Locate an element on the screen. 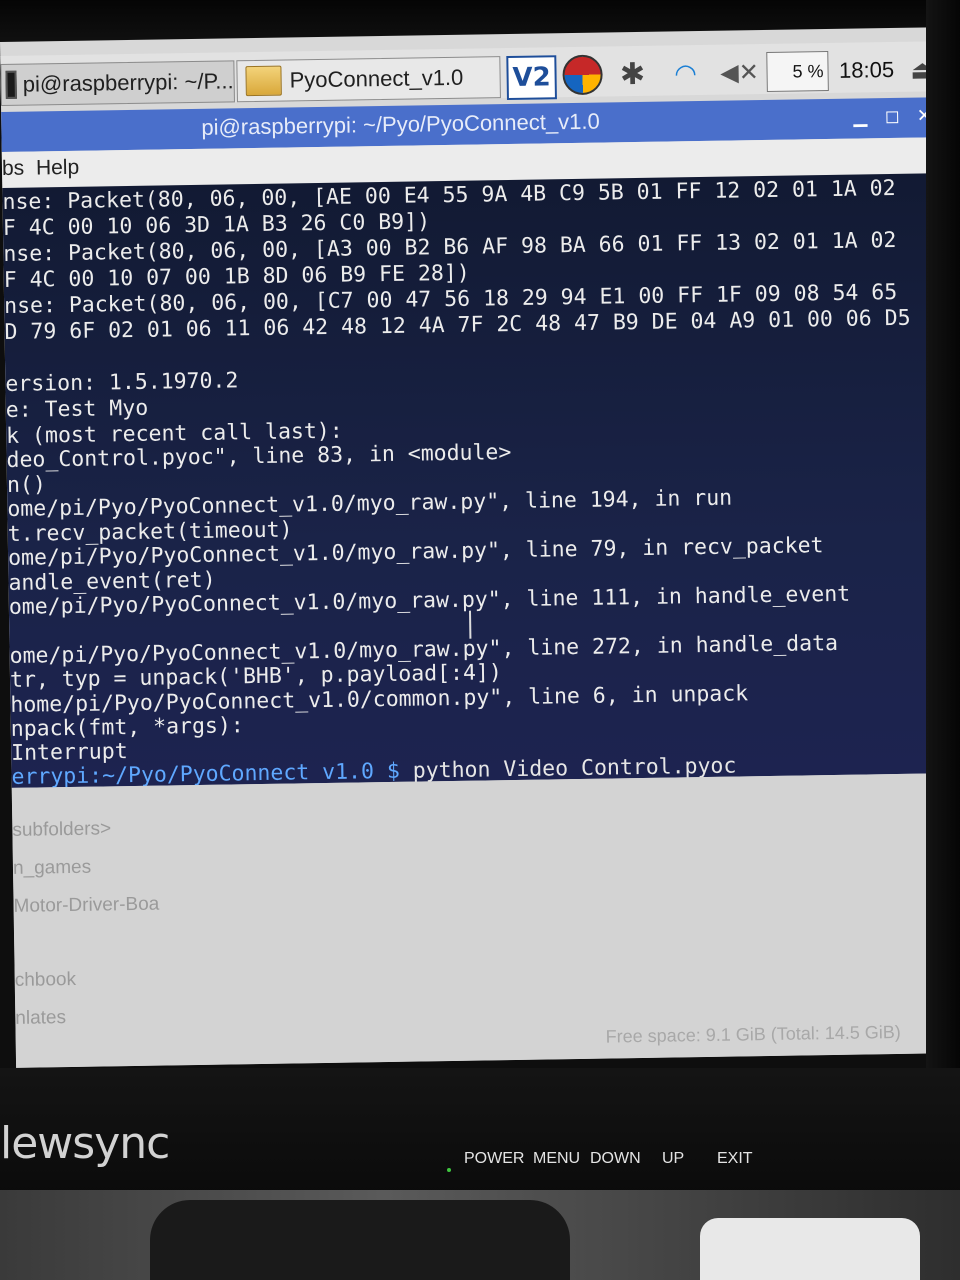  folder-icon is located at coordinates (263, 81).